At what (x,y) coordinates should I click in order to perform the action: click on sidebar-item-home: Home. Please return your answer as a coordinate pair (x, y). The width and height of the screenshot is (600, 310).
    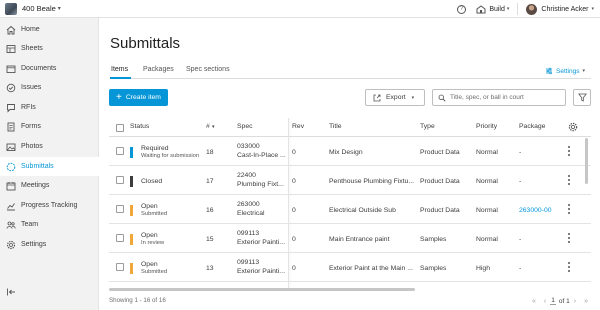
    Looking at the image, I should click on (49, 29).